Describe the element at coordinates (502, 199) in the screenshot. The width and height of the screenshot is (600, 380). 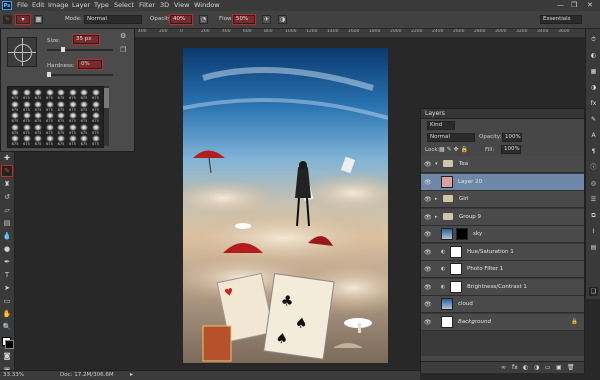
I see `layer-row: 👁 ▸ Girl` at that location.